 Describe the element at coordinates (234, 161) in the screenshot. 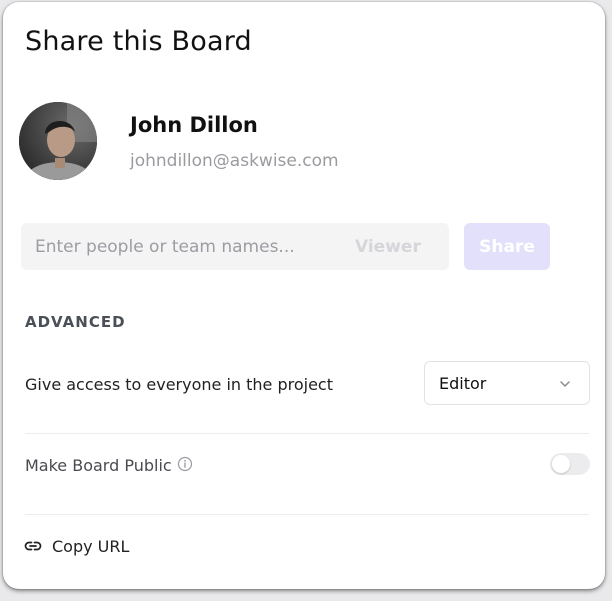

I see `user-email: johndillon@askwise.com` at that location.